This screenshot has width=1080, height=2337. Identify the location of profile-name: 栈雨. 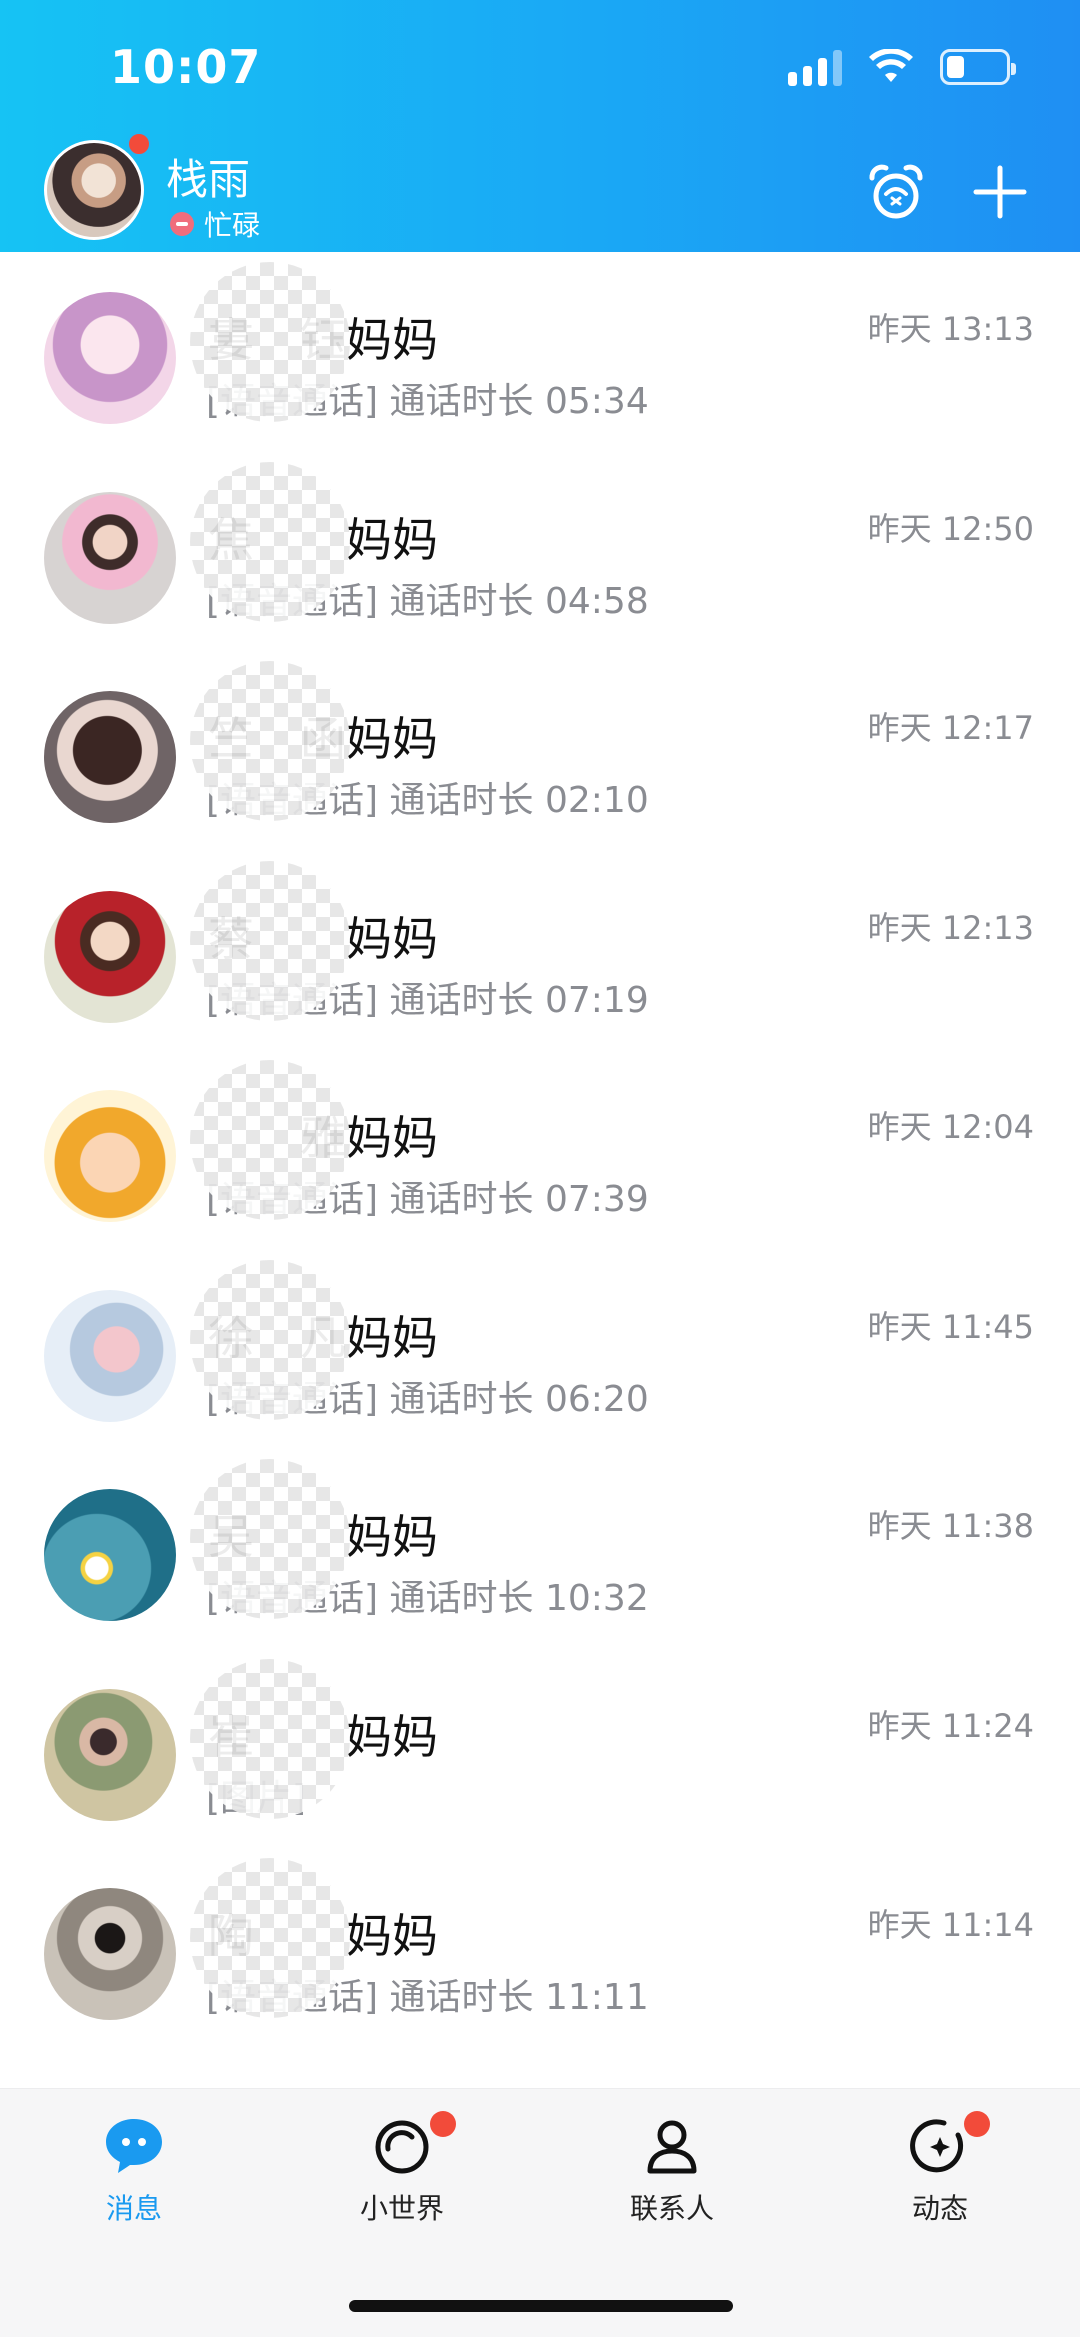
(208, 176).